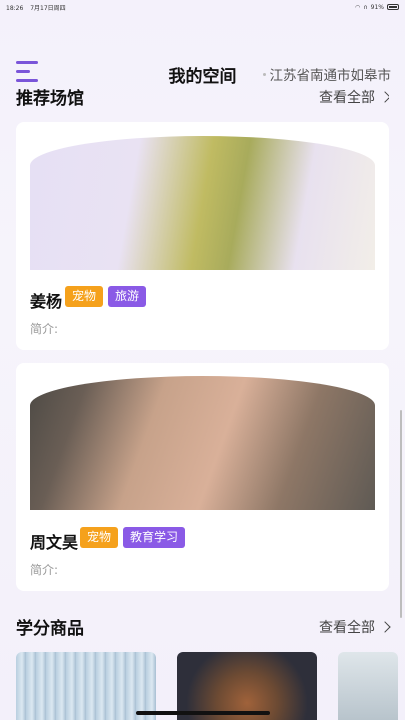  Describe the element at coordinates (401, 514) in the screenshot. I see `scrollbar` at that location.